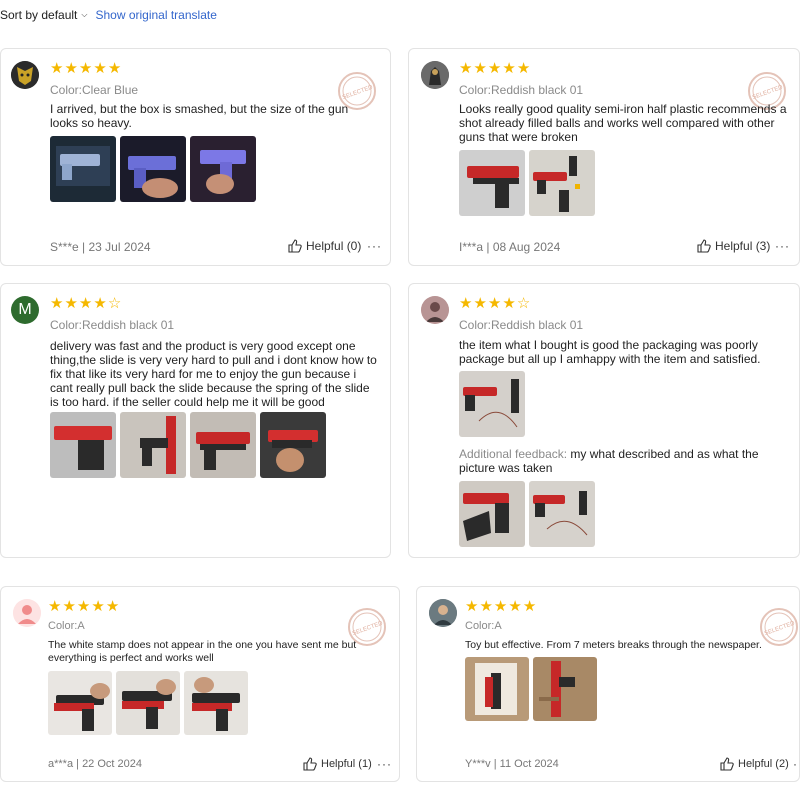 The image size is (800, 800). What do you see at coordinates (471, 247) in the screenshot?
I see `reviewer-name: I***a` at bounding box center [471, 247].